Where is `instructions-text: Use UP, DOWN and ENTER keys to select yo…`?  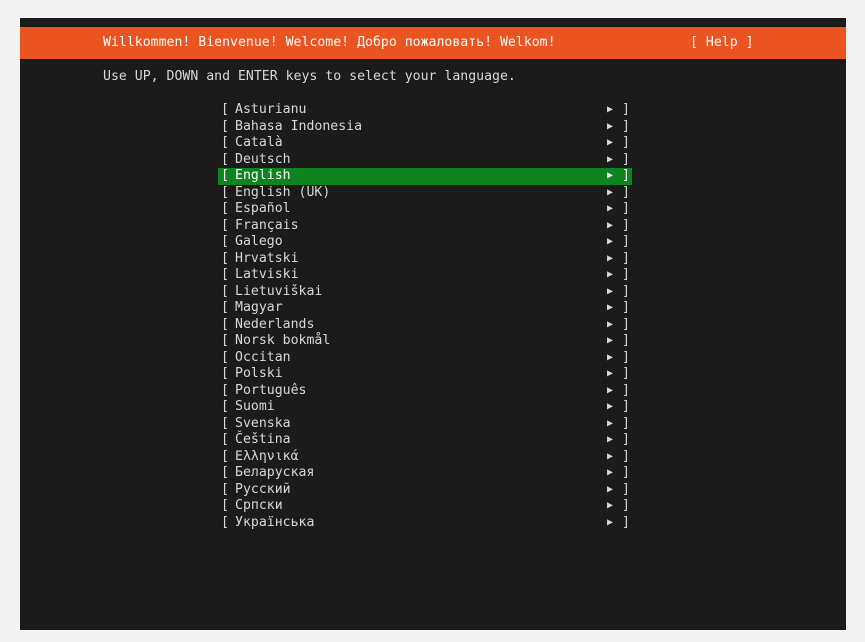
instructions-text: Use UP, DOWN and ENTER keys to select yo… is located at coordinates (309, 76).